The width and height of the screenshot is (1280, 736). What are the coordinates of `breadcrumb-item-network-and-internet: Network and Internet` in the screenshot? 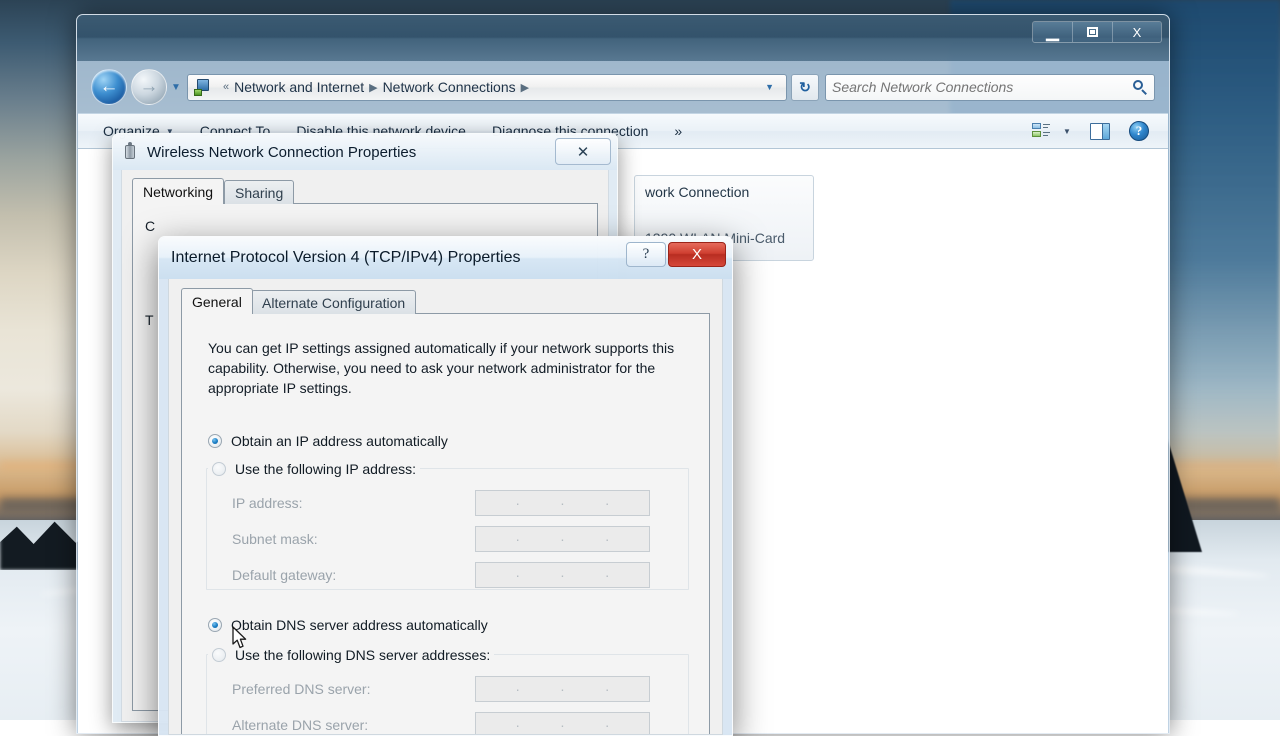 It's located at (299, 87).